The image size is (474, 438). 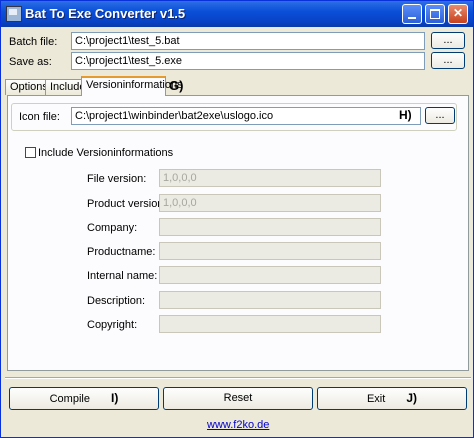 I want to click on company-input, so click(x=270, y=227).